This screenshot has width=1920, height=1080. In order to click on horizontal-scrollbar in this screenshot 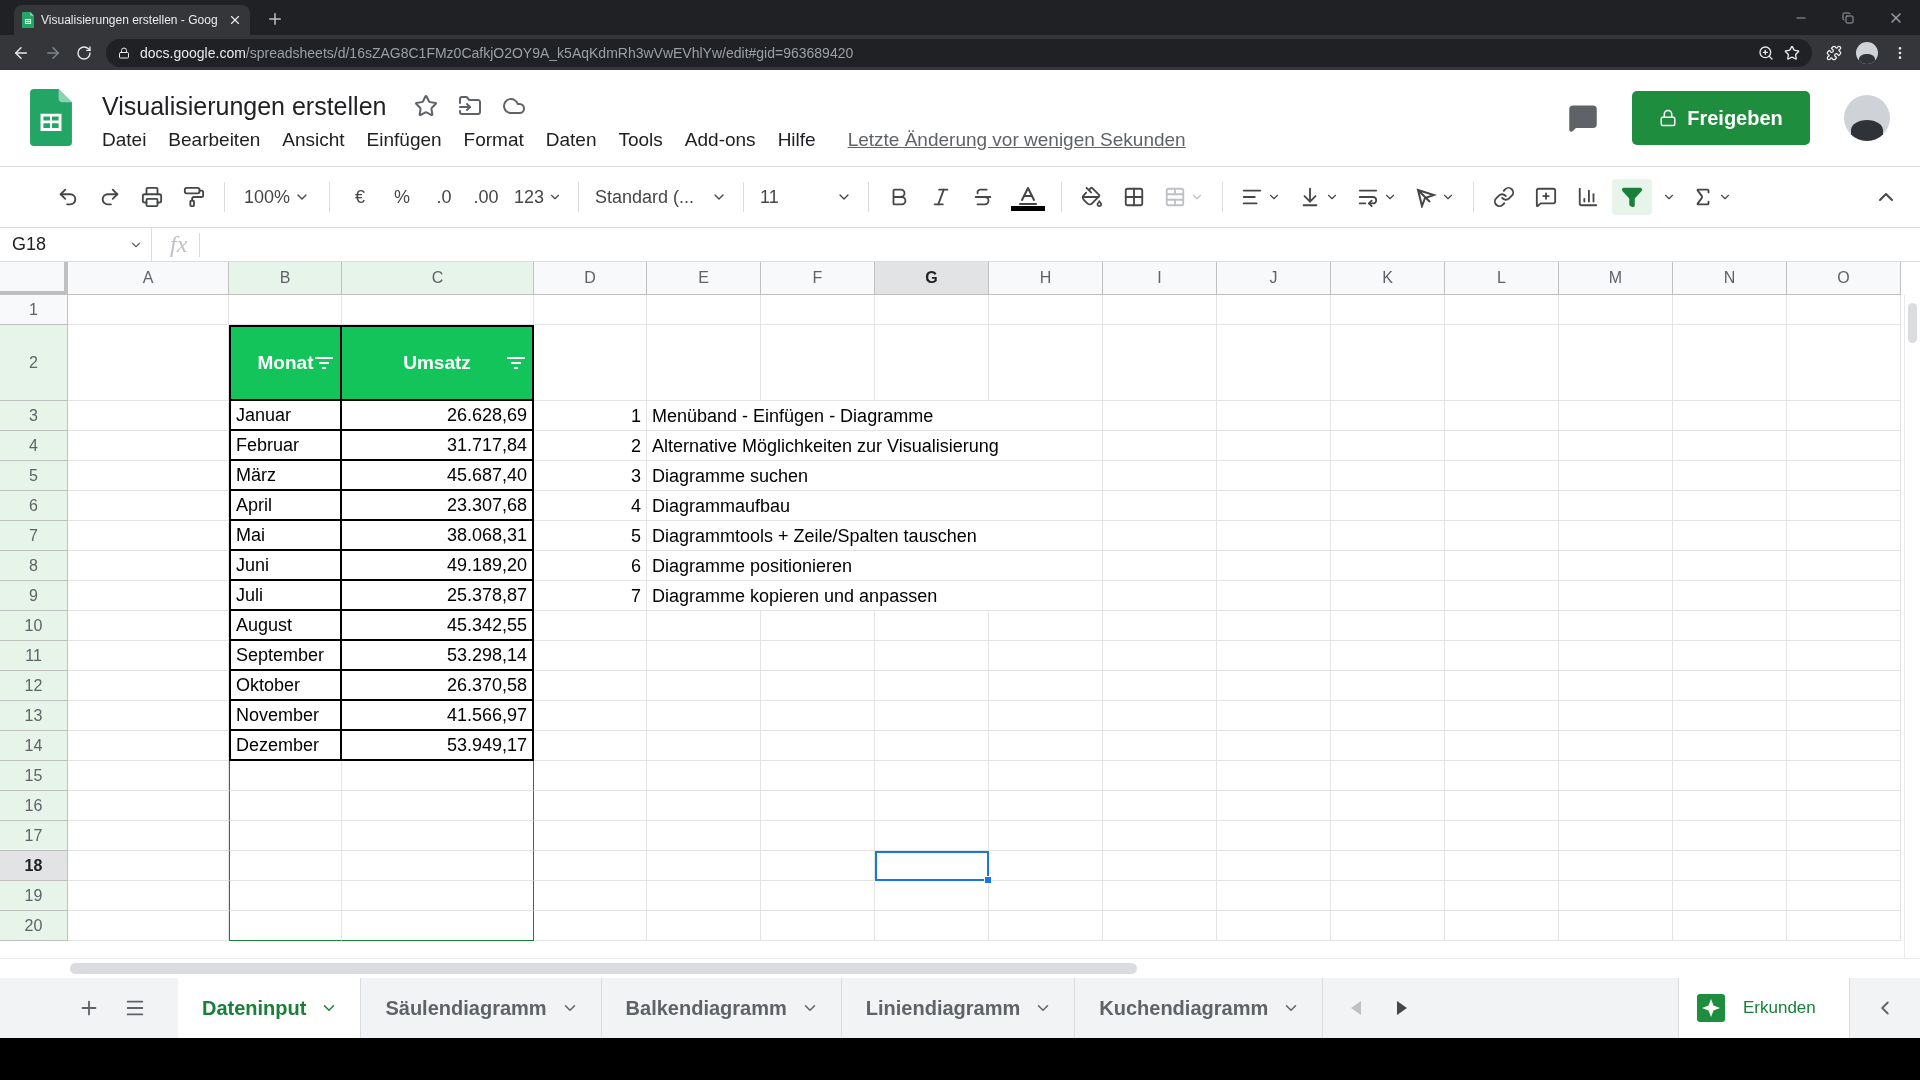, I will do `click(603, 968)`.